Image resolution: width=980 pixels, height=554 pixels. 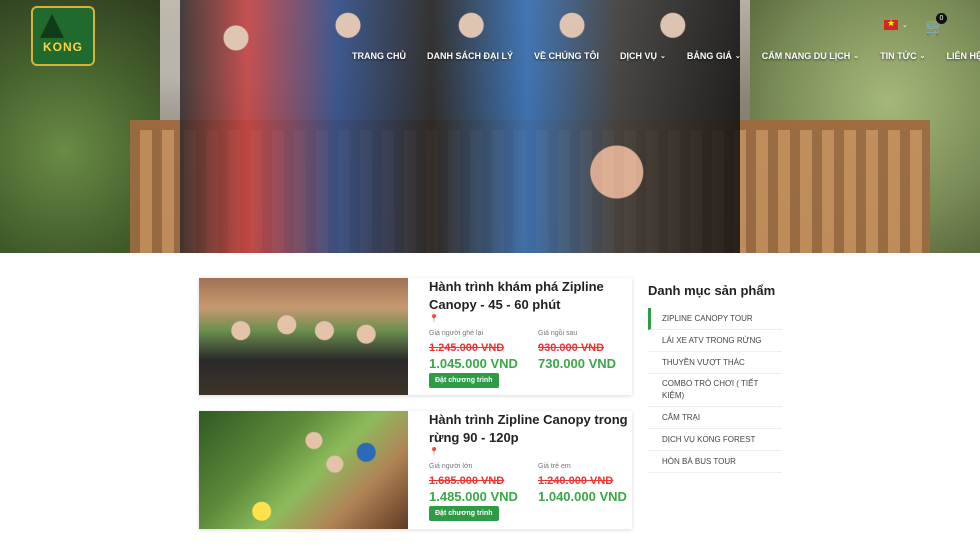 What do you see at coordinates (715, 319) in the screenshot?
I see `sidebar-item-zipline-canopy-tour: ZIPLINE CANOPY TOUR` at bounding box center [715, 319].